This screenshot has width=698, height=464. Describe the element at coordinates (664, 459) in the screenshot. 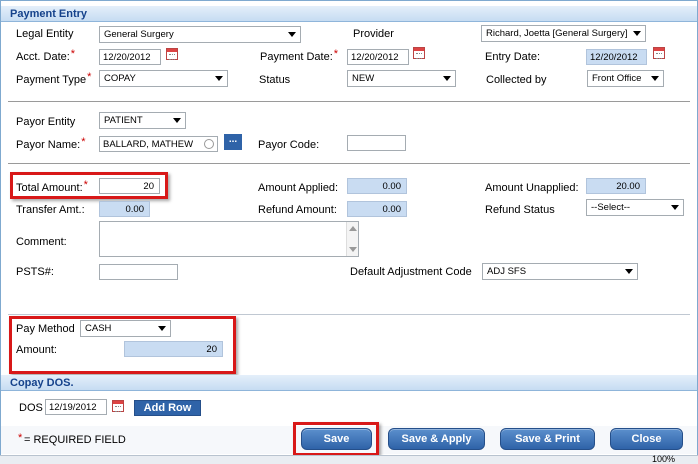

I see `zoom-level: 100%` at that location.